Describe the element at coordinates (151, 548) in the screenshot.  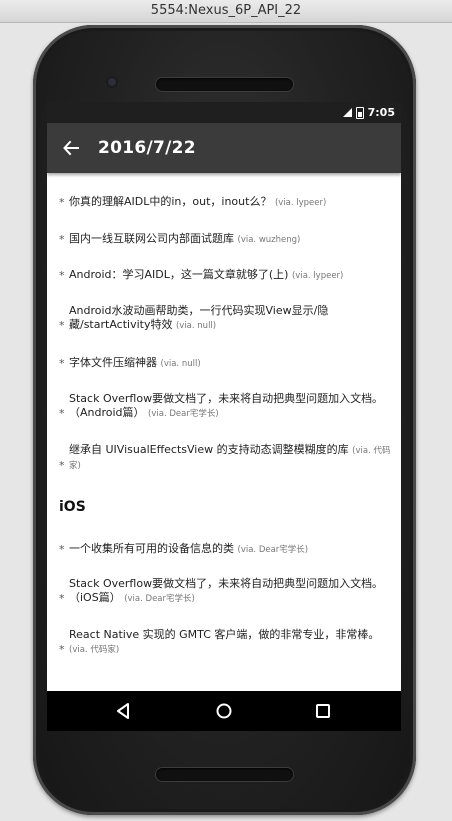
I see `item-title: 一个收集所有可用的设备信息的类` at that location.